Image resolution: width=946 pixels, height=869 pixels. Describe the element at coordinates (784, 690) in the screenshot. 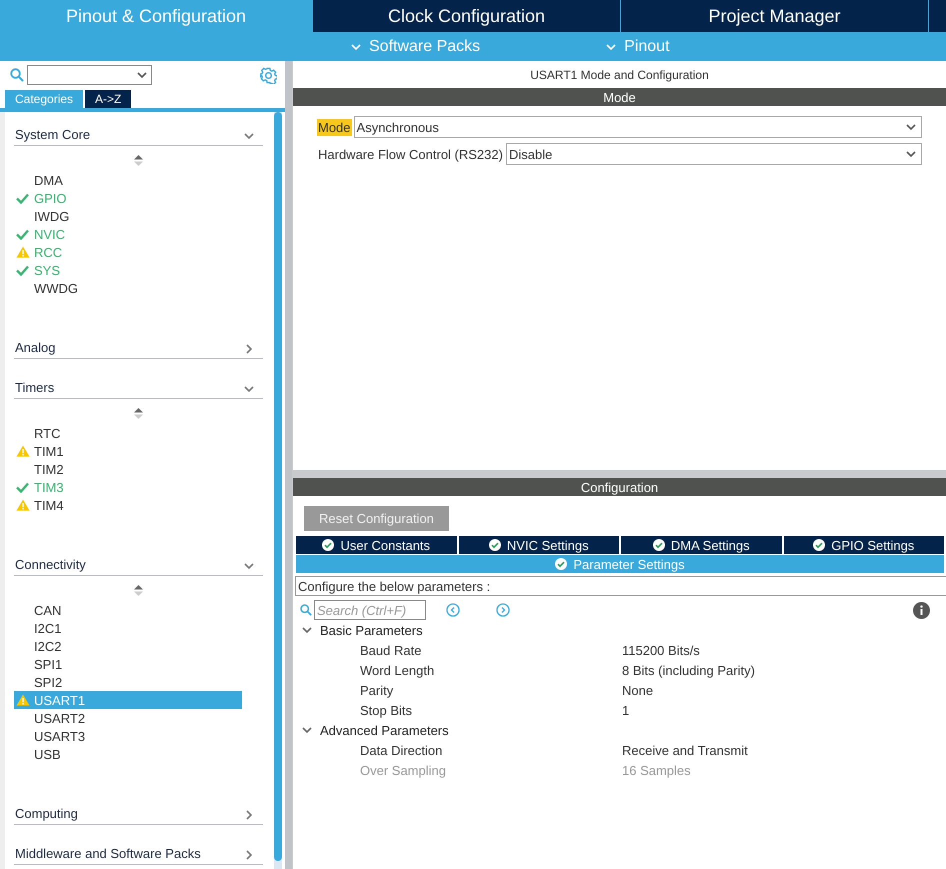

I see `parameter-value: None` at that location.